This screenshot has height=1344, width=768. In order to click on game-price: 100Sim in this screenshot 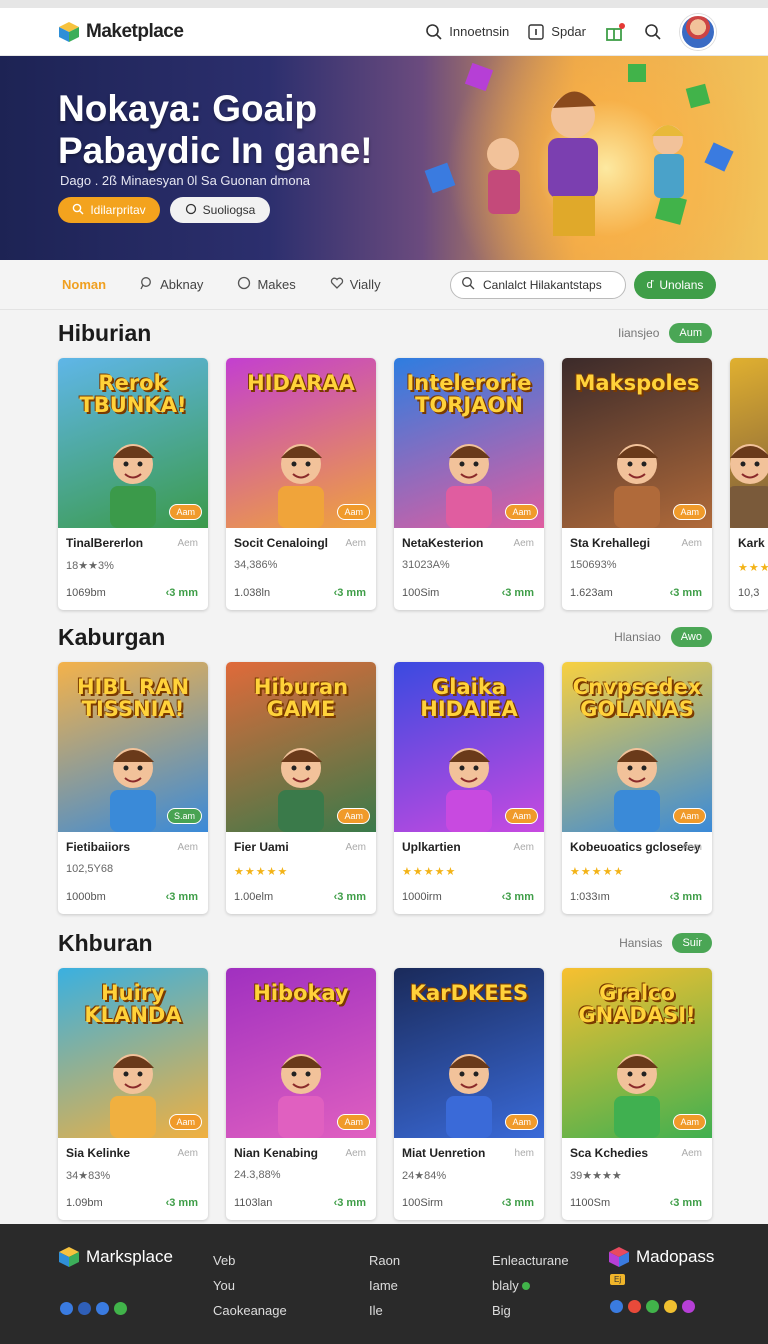, I will do `click(421, 593)`.